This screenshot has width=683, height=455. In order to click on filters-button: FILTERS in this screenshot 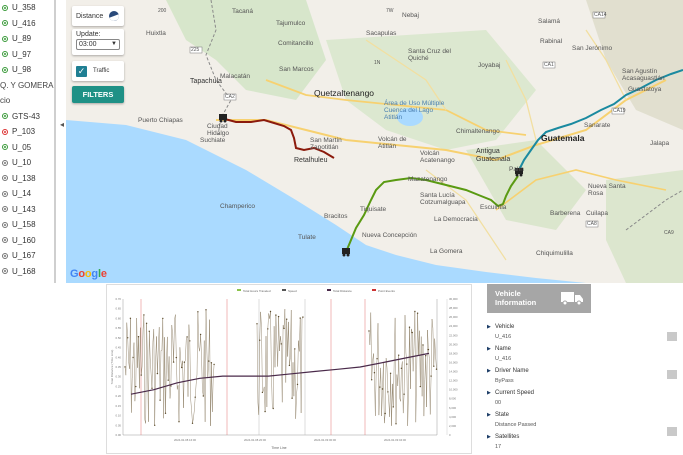, I will do `click(98, 94)`.